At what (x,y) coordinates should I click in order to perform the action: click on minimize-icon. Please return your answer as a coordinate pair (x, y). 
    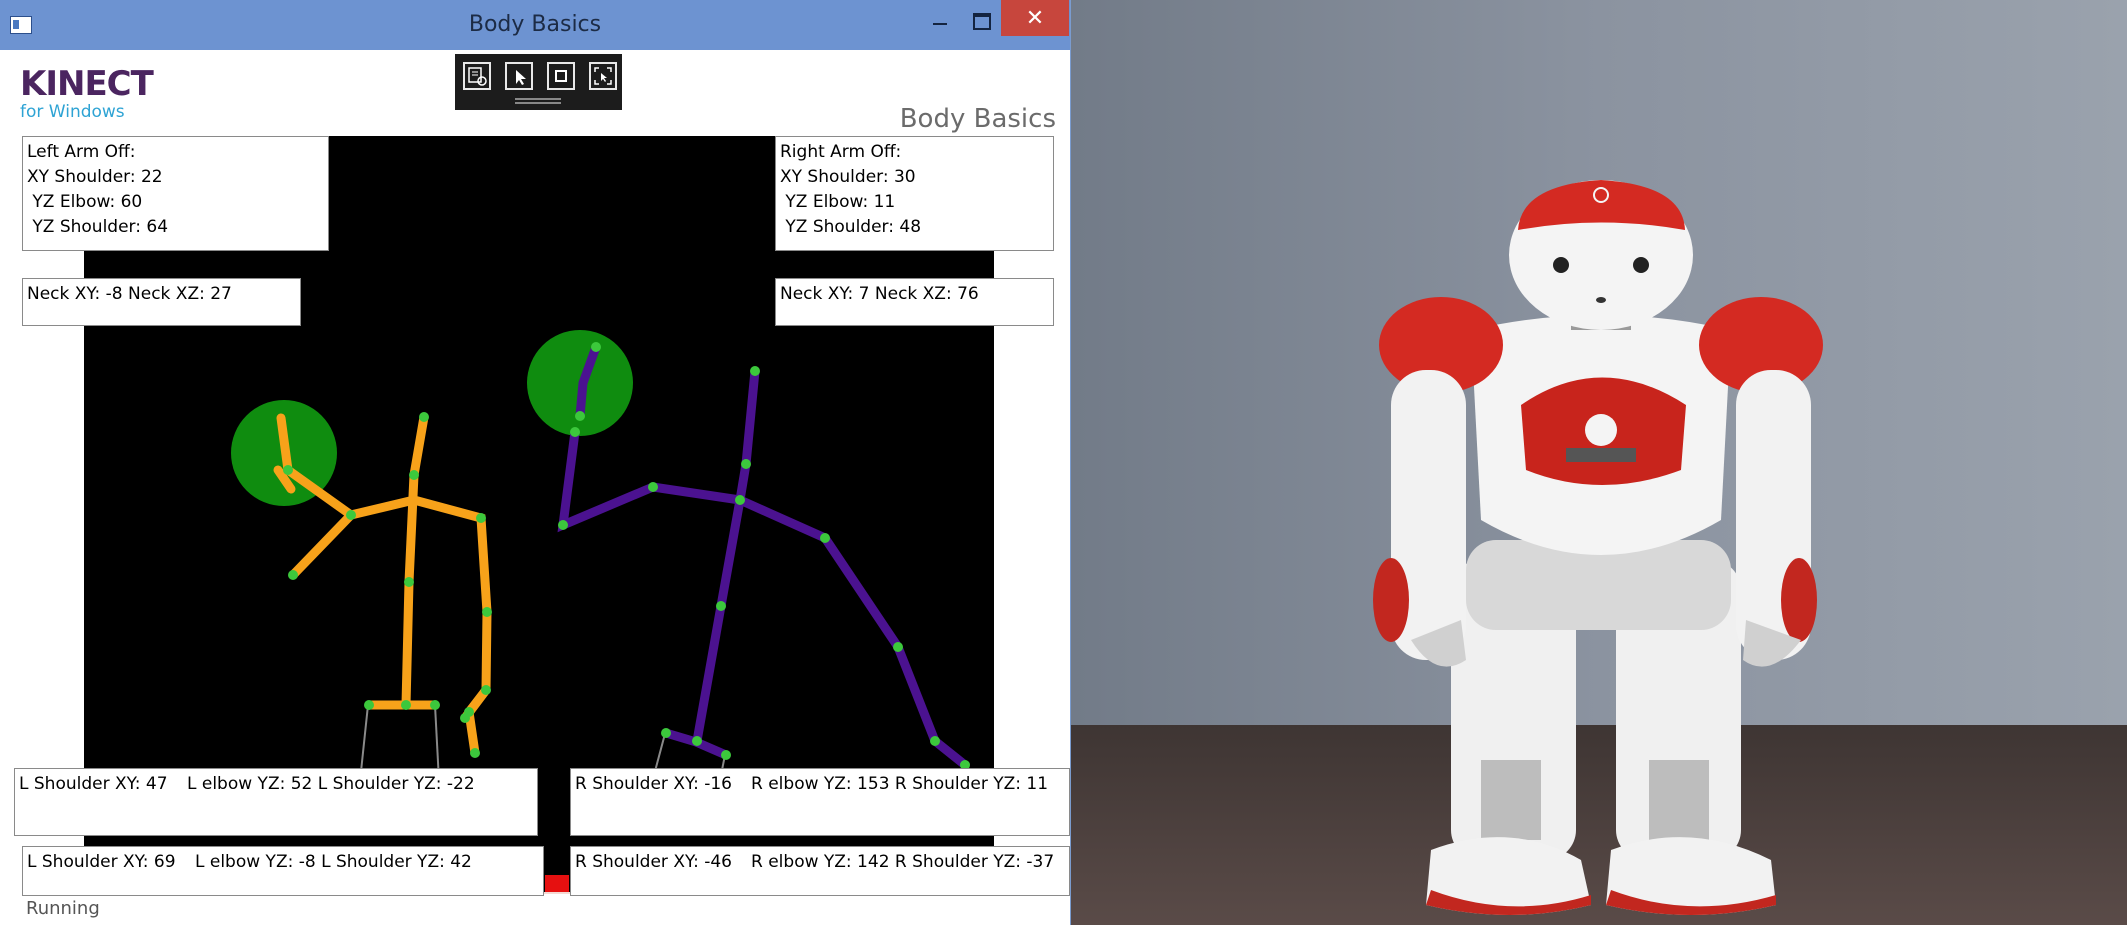
    Looking at the image, I should click on (940, 24).